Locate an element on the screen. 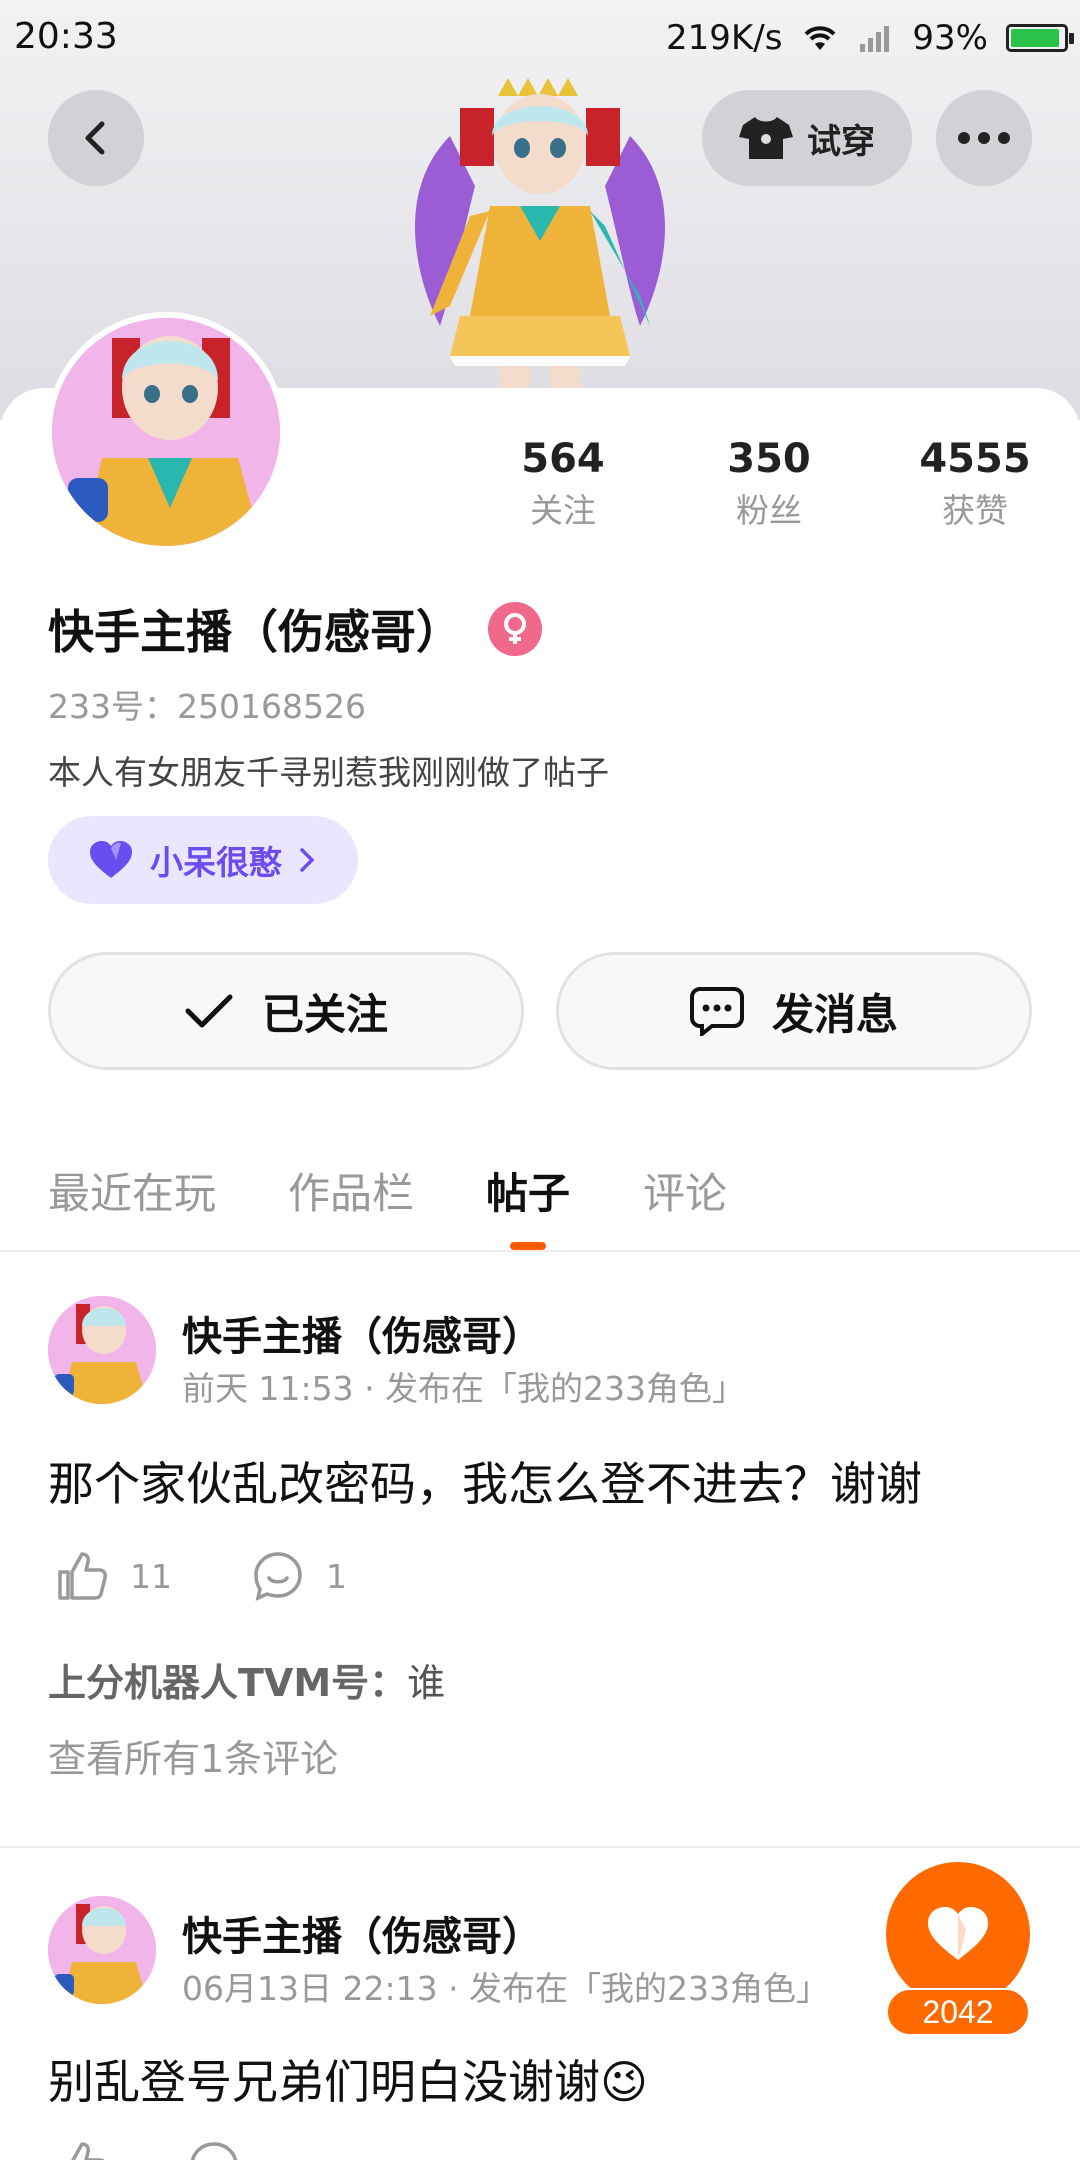 This screenshot has width=1080, height=2160. follow-button: 已关注 is located at coordinates (286, 1011).